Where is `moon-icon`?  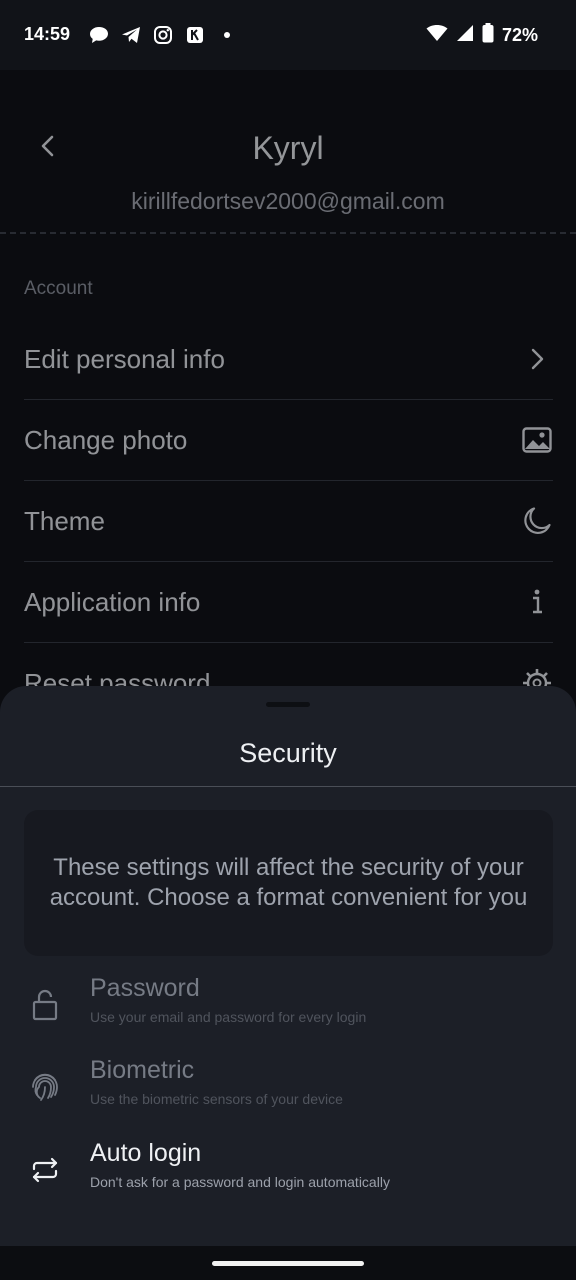 moon-icon is located at coordinates (537, 521).